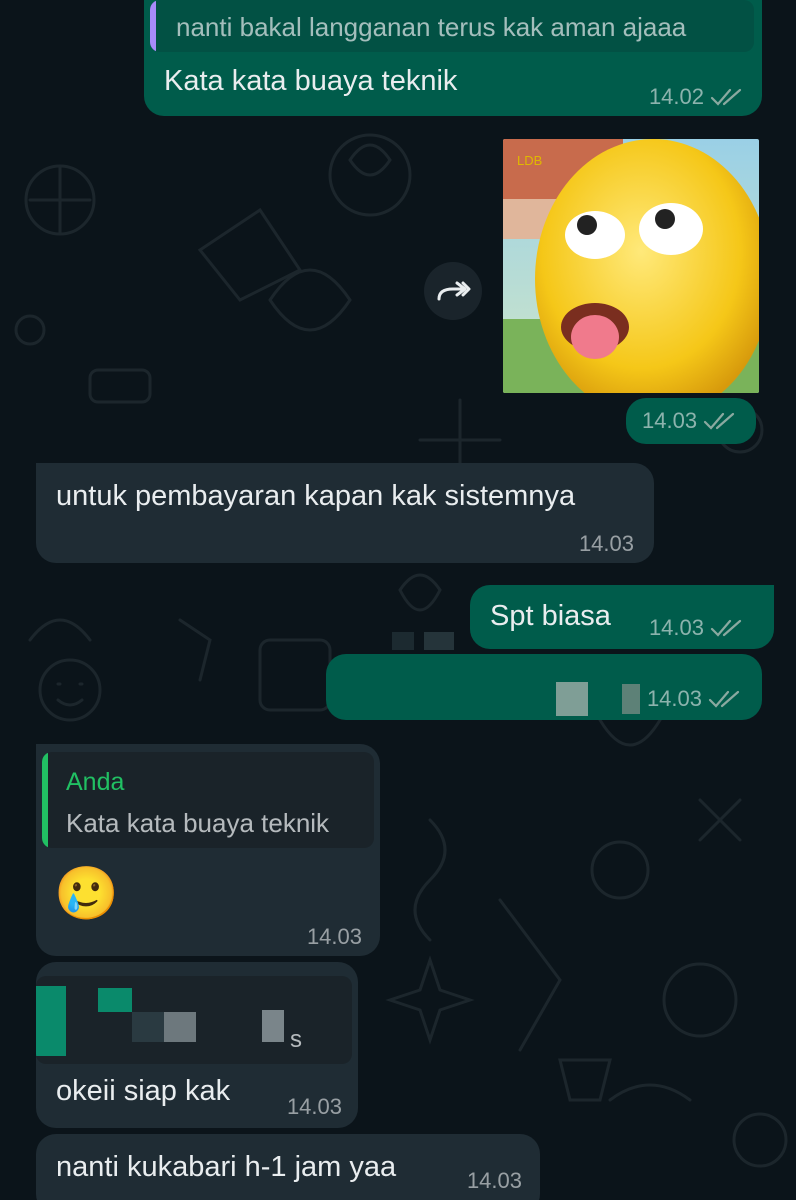  Describe the element at coordinates (622, 617) in the screenshot. I see `message-bubble-outgoing: Spt biasa 14.03` at that location.